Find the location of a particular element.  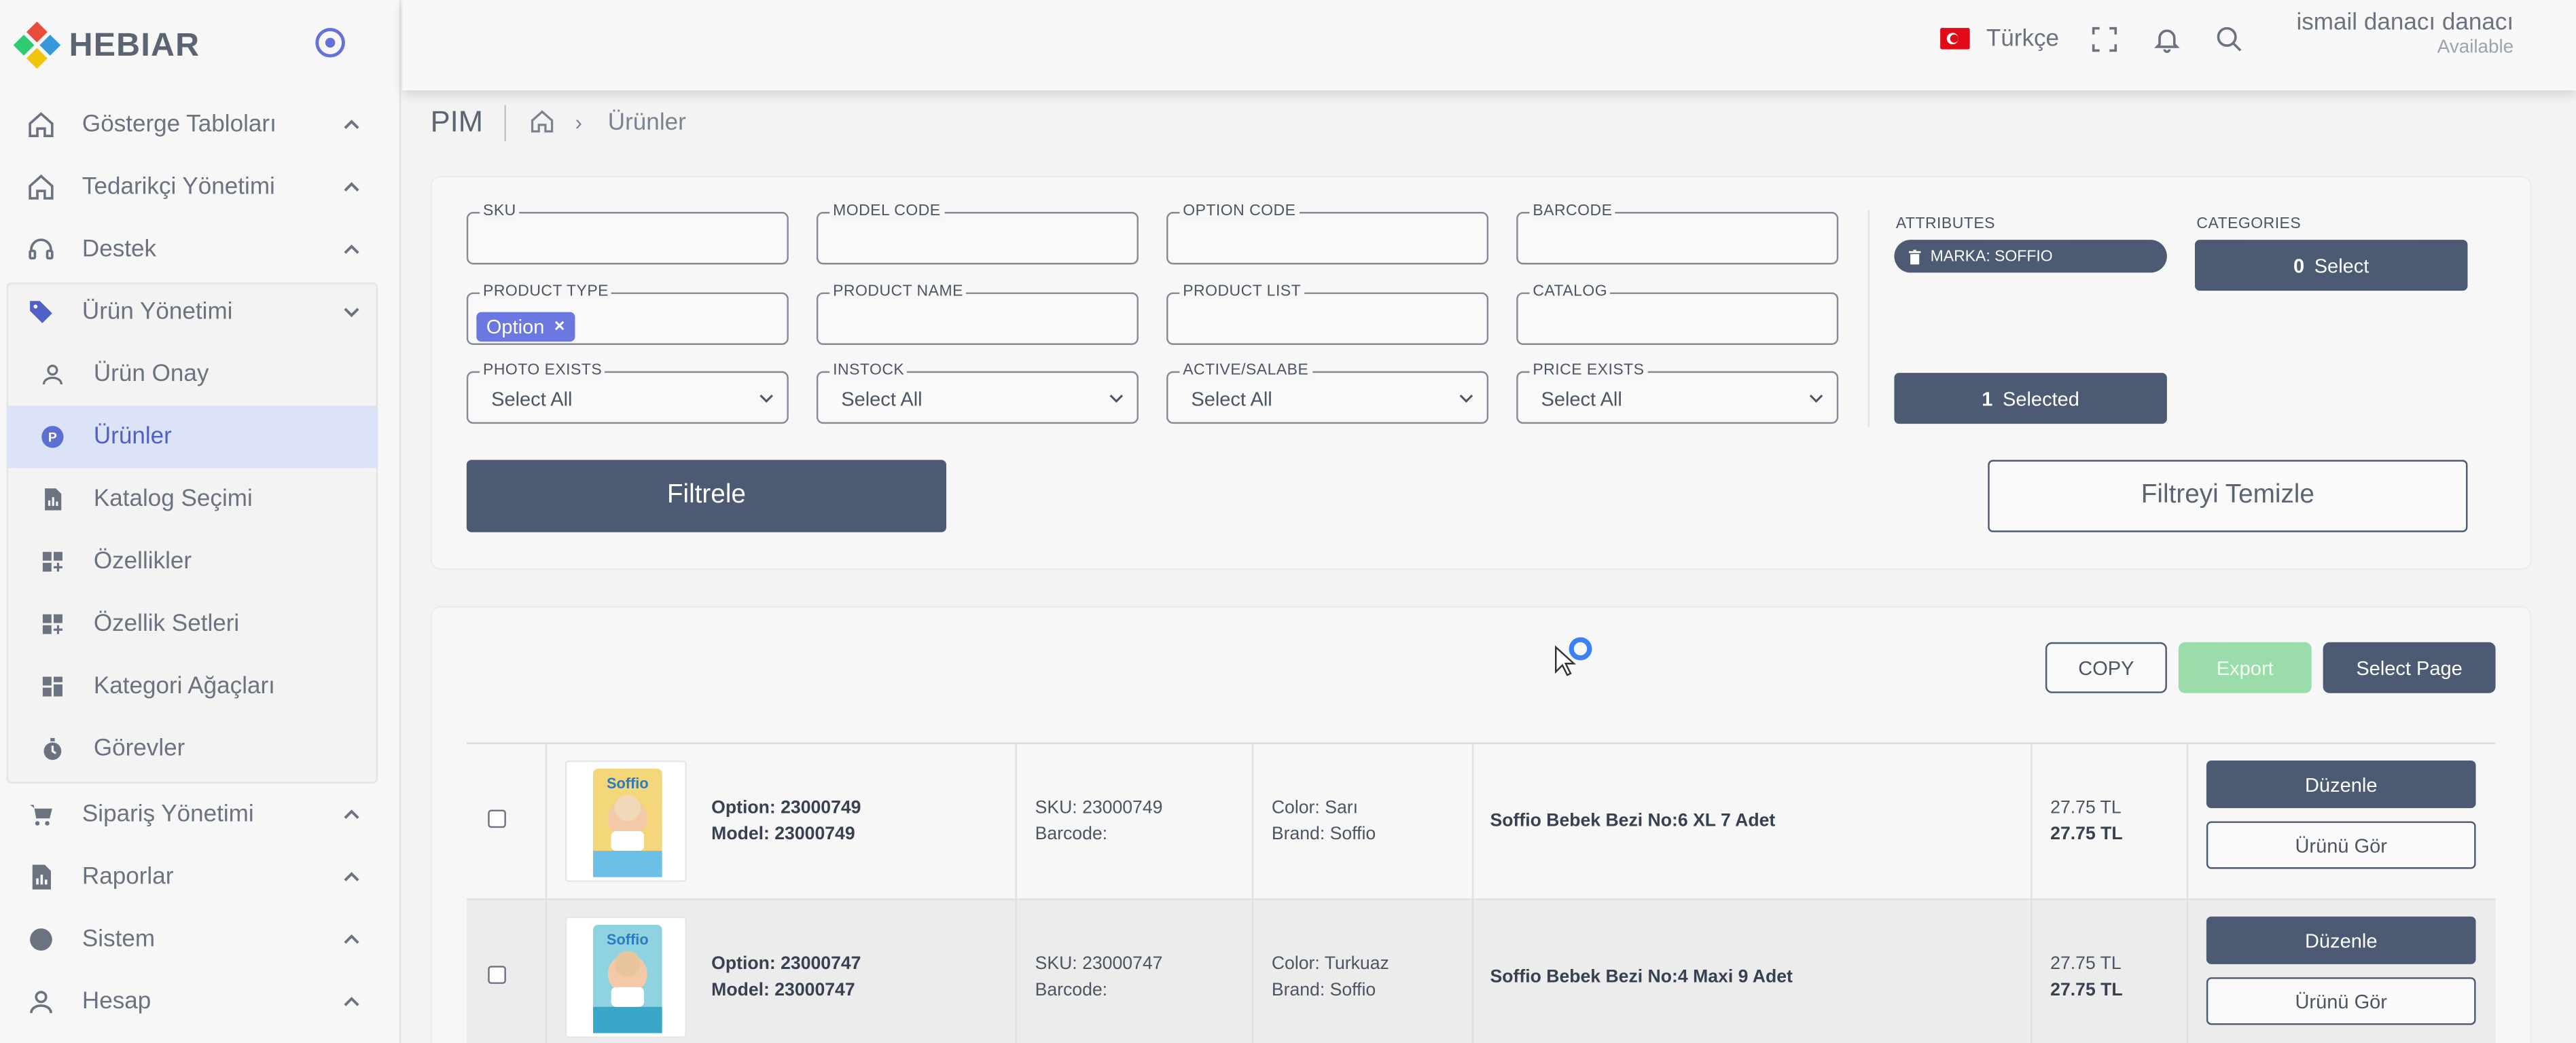

field-label: BARCODE is located at coordinates (1572, 211).